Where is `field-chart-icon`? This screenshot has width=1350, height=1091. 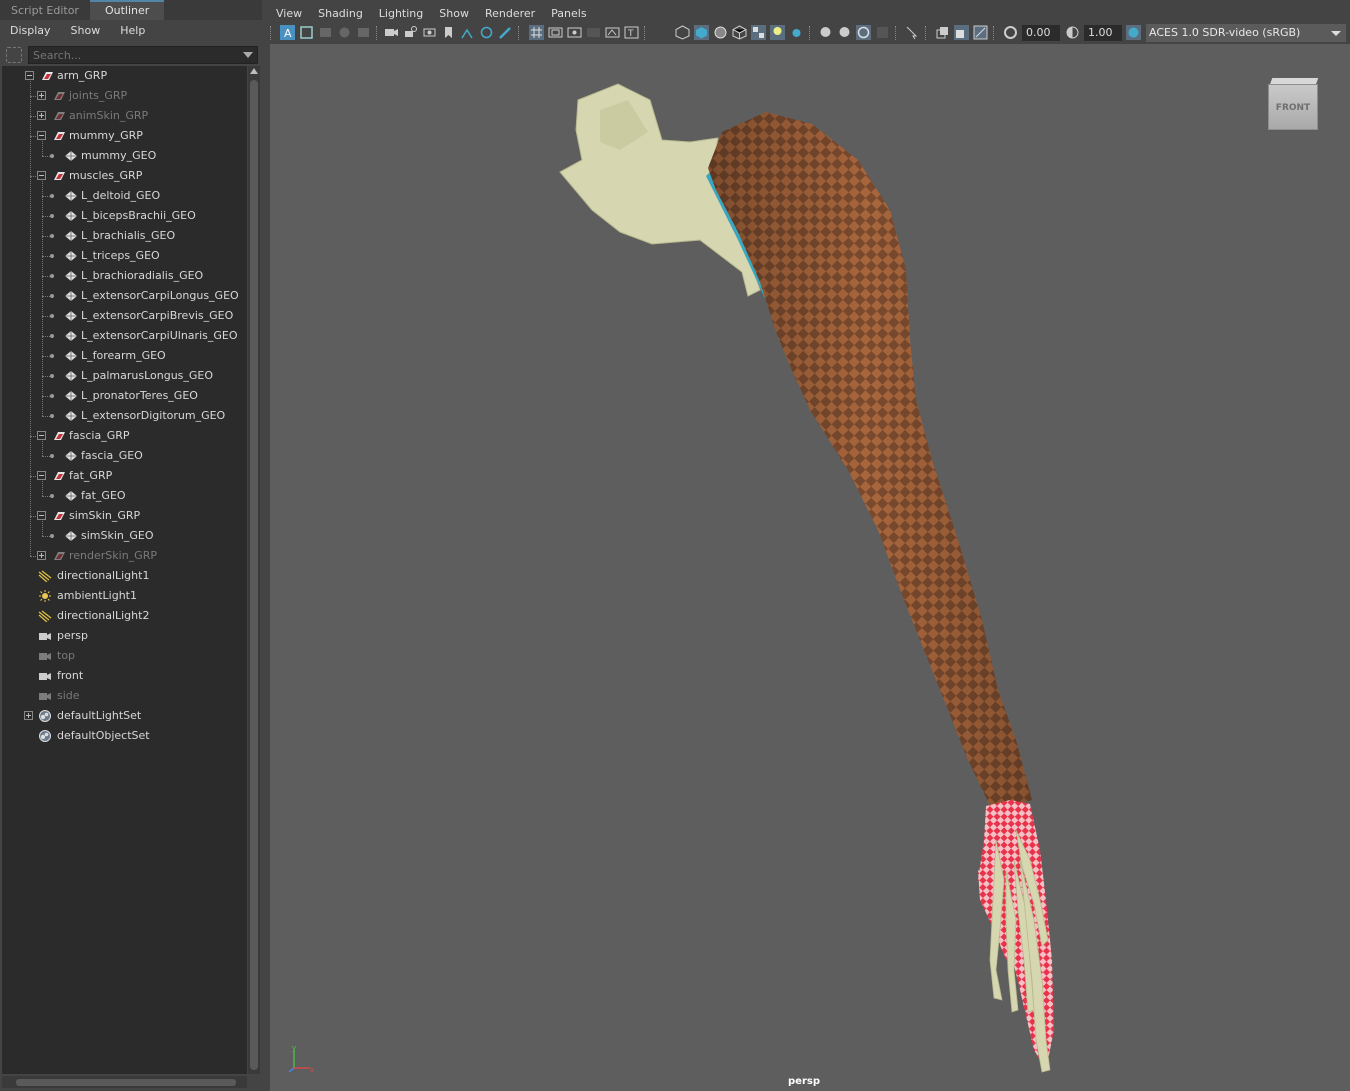
field-chart-icon is located at coordinates (467, 32).